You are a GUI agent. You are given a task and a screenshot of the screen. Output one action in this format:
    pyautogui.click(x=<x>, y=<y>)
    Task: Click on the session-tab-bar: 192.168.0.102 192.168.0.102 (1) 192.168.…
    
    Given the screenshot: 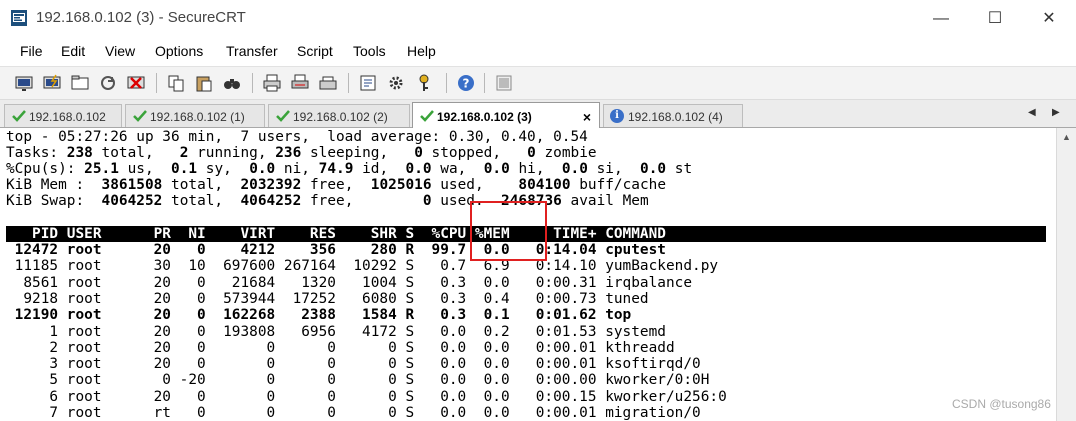 What is the action you would take?
    pyautogui.click(x=538, y=114)
    